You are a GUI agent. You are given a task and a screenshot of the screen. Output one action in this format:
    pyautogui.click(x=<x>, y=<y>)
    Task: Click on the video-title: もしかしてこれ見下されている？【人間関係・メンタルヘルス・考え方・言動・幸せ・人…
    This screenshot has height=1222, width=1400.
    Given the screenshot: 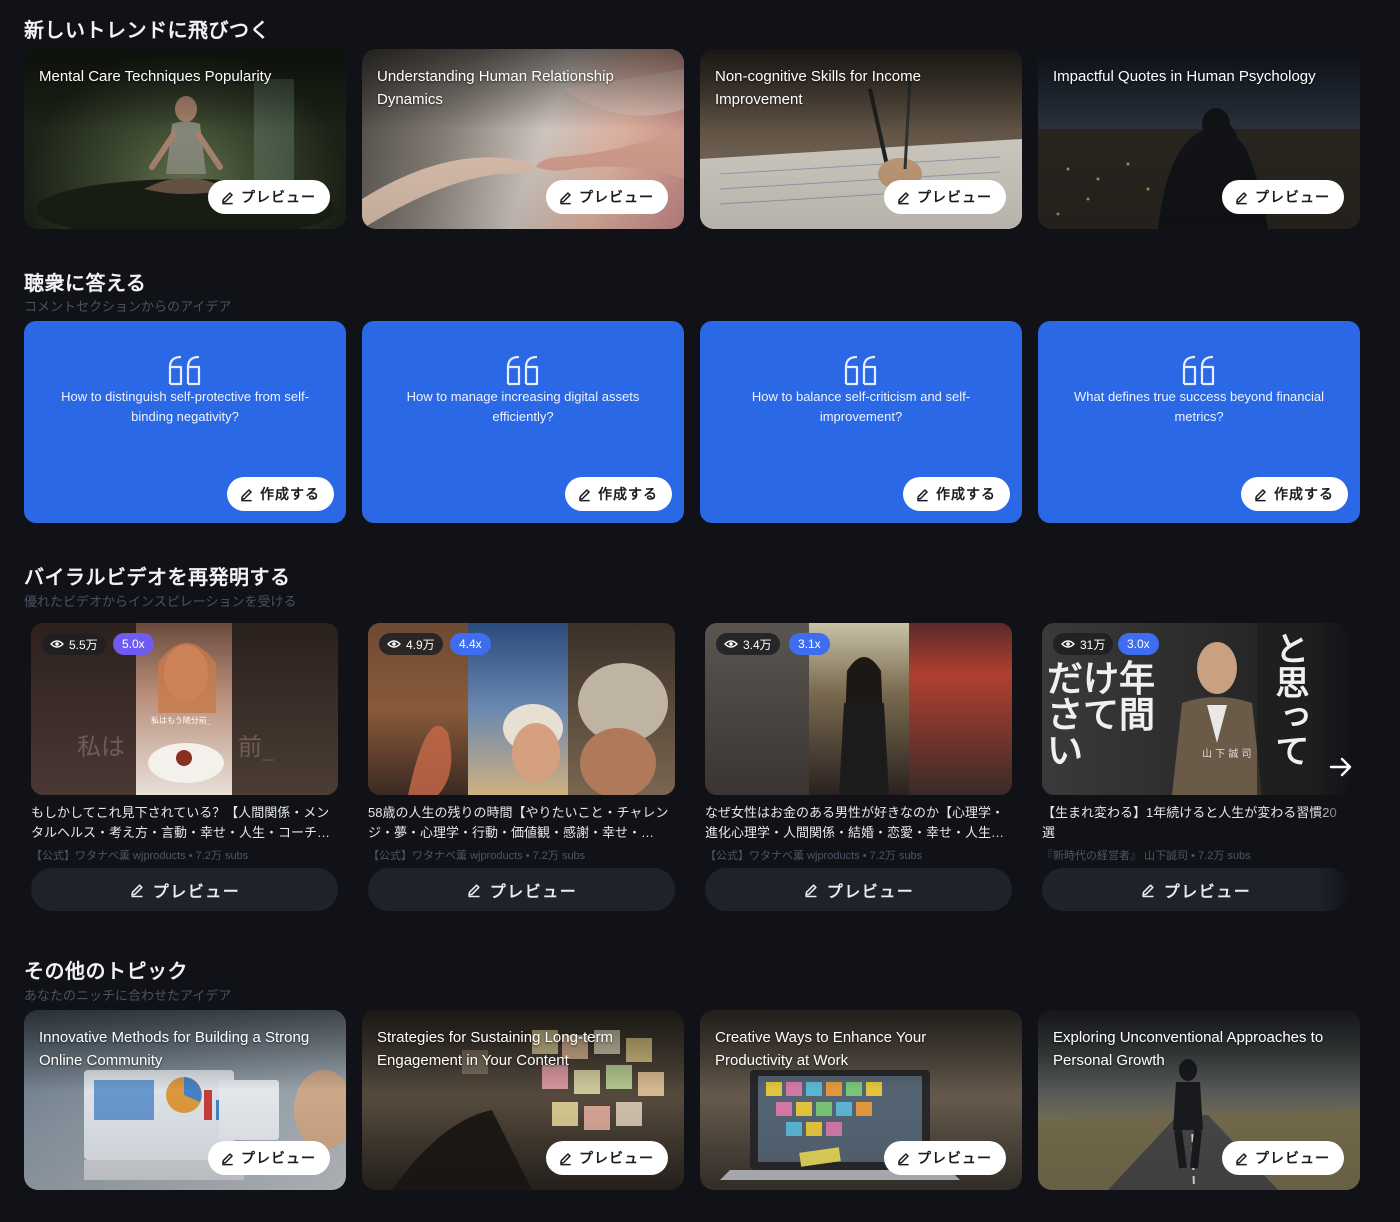 What is the action you would take?
    pyautogui.click(x=184, y=823)
    